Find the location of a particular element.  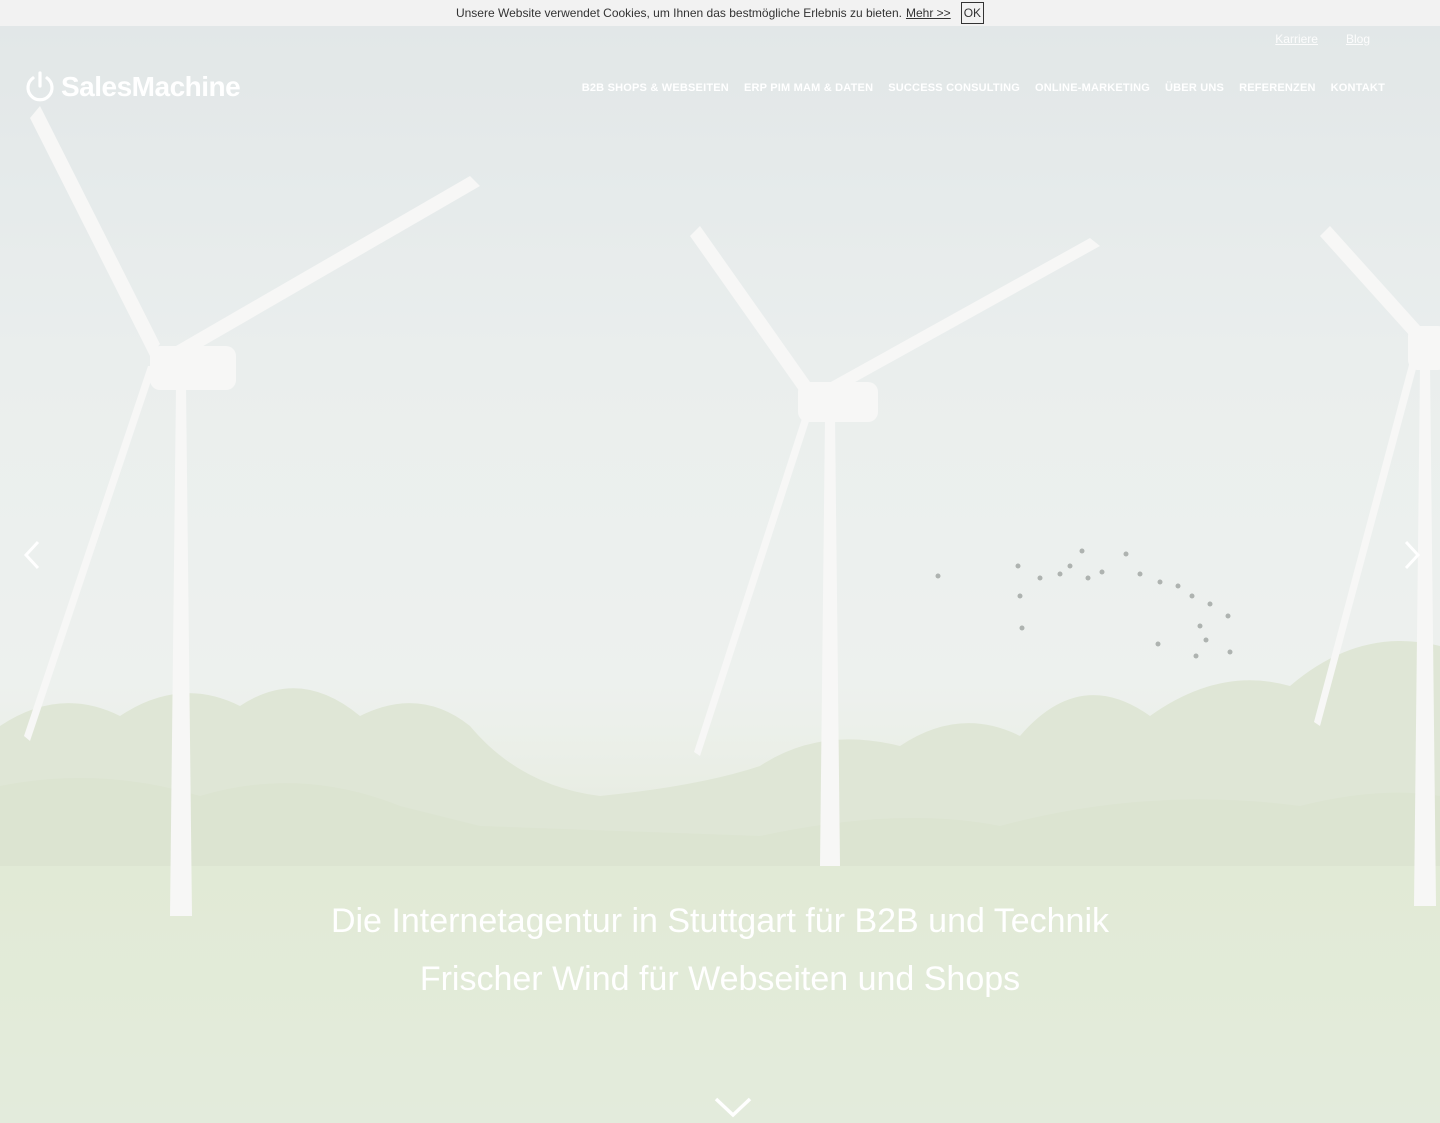

cookie-more-link: Mehr >> is located at coordinates (928, 13).